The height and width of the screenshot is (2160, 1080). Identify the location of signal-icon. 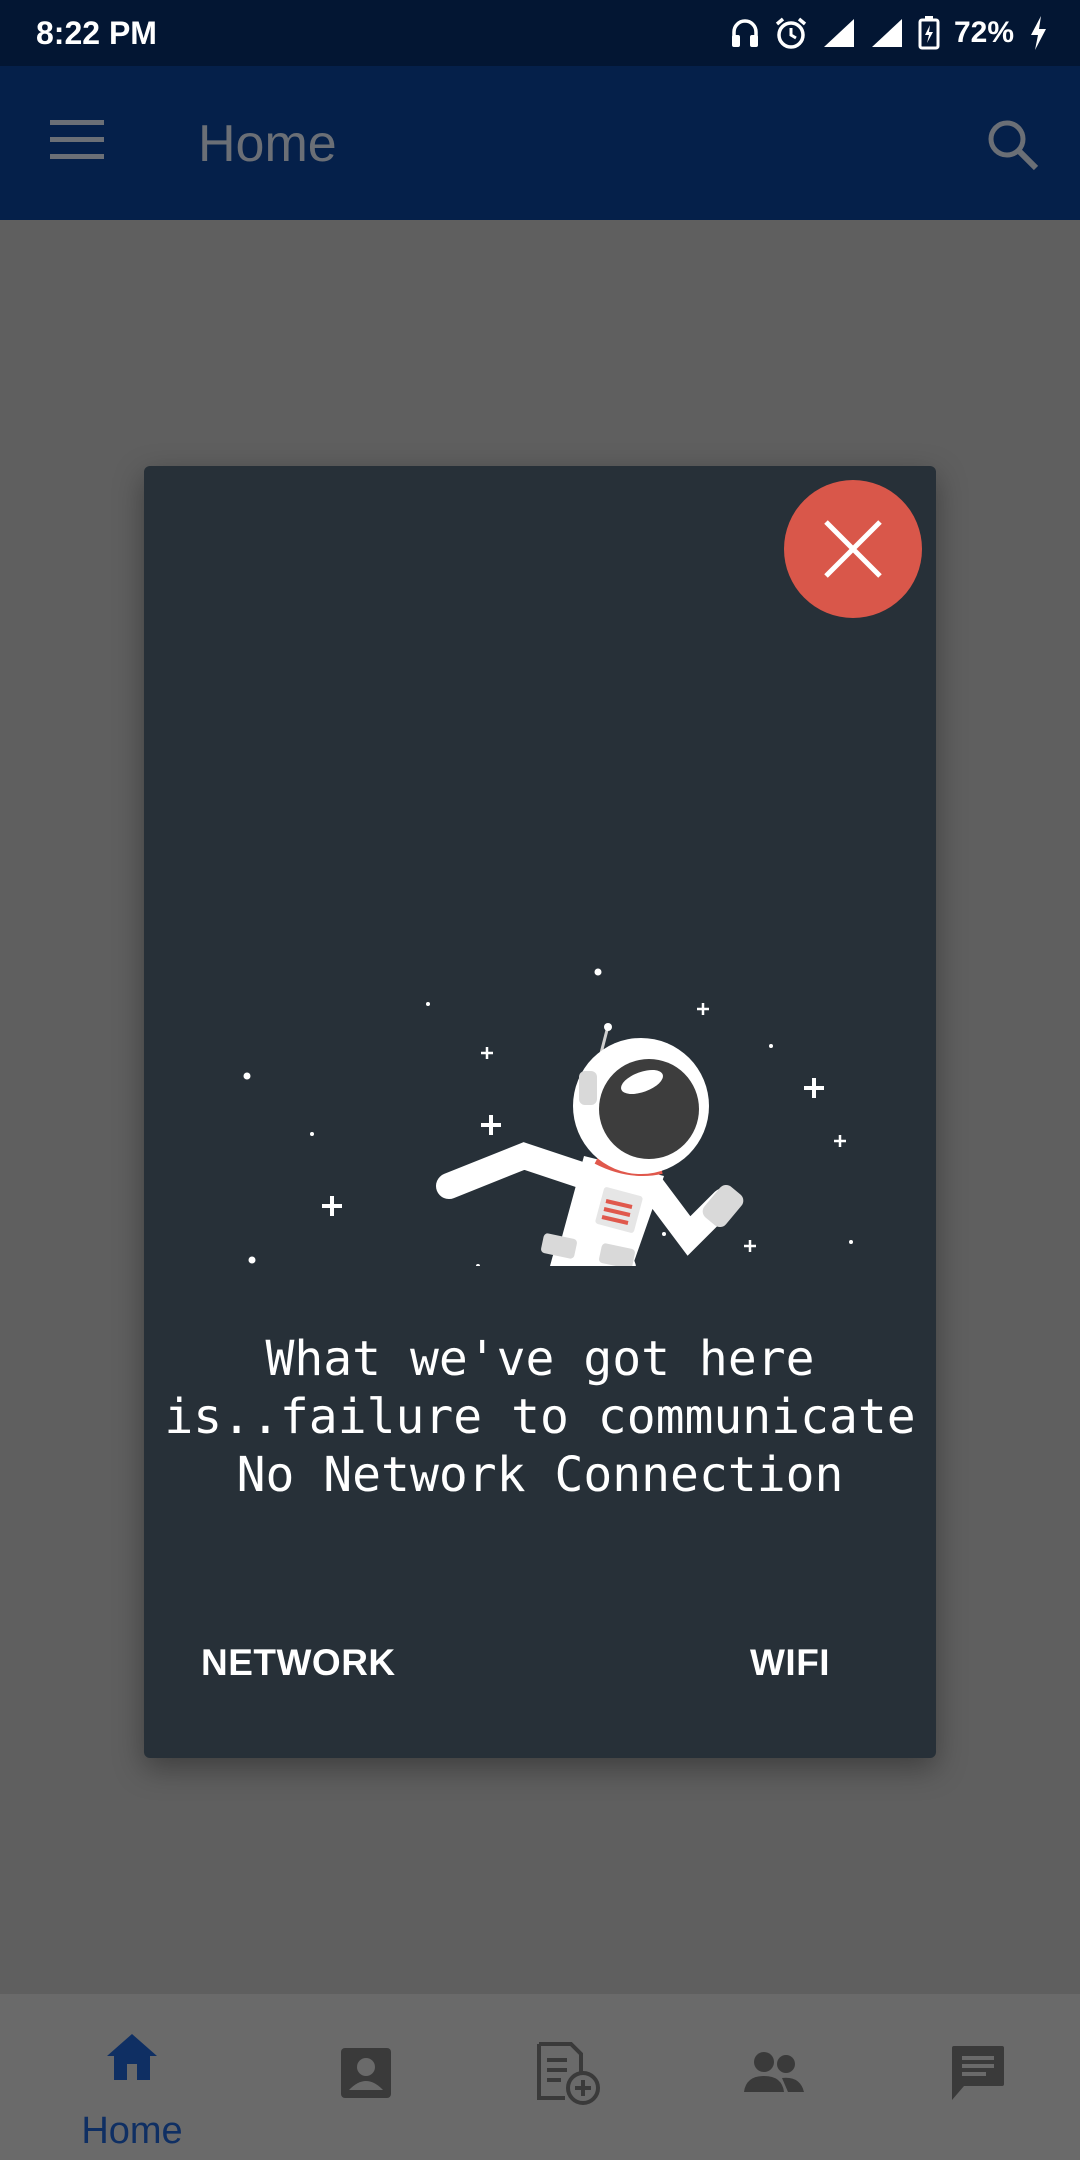
(839, 33).